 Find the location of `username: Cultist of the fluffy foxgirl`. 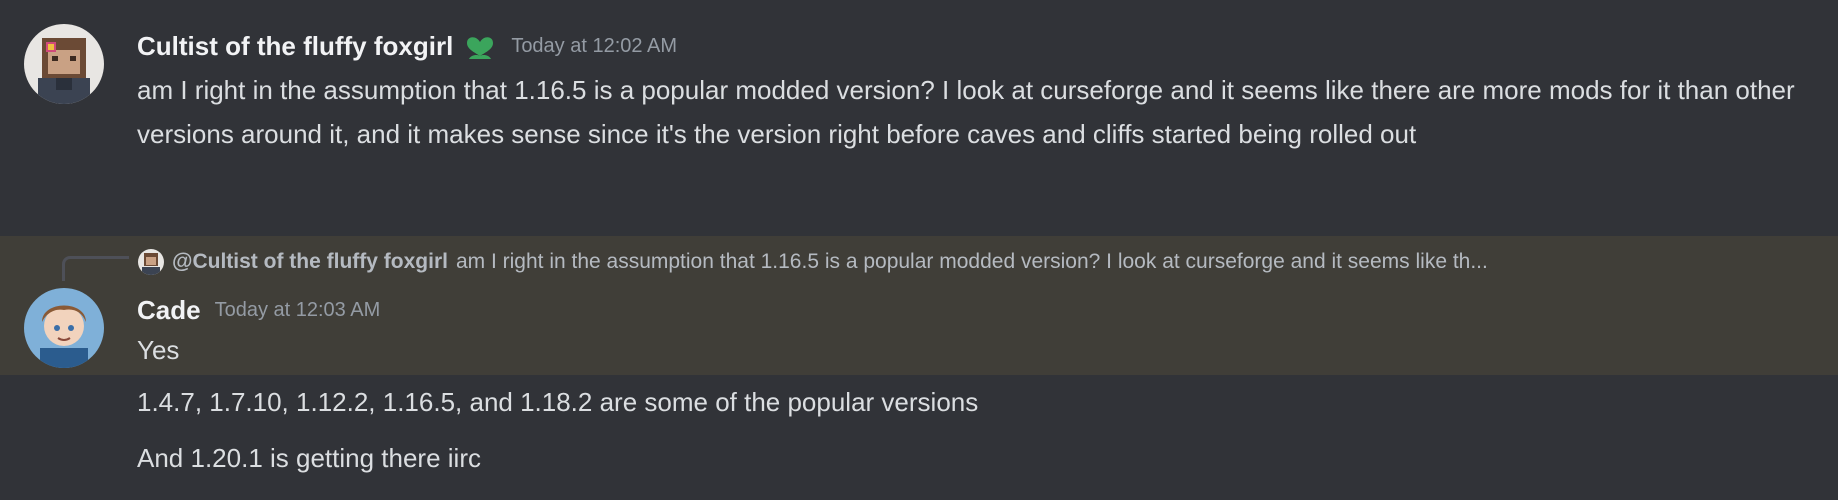

username: Cultist of the fluffy foxgirl is located at coordinates (295, 46).